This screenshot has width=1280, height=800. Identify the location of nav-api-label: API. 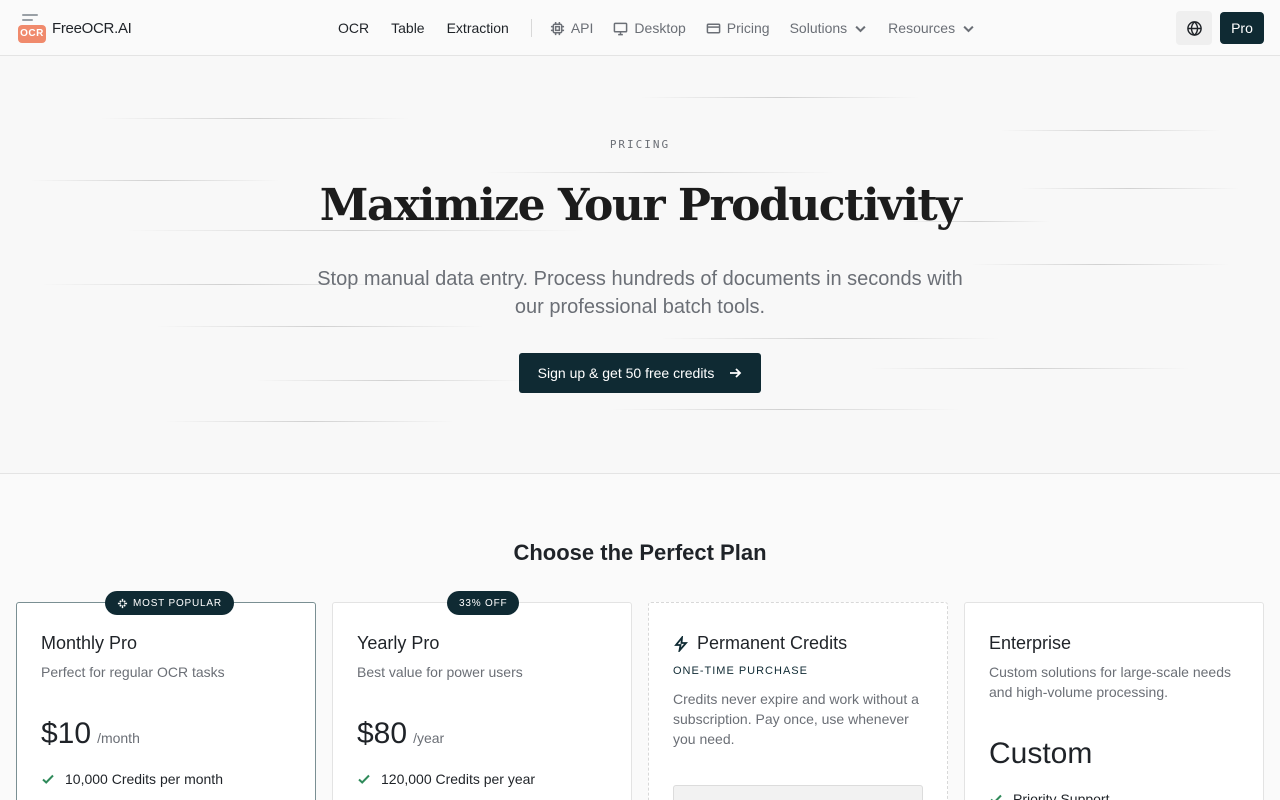
(582, 28).